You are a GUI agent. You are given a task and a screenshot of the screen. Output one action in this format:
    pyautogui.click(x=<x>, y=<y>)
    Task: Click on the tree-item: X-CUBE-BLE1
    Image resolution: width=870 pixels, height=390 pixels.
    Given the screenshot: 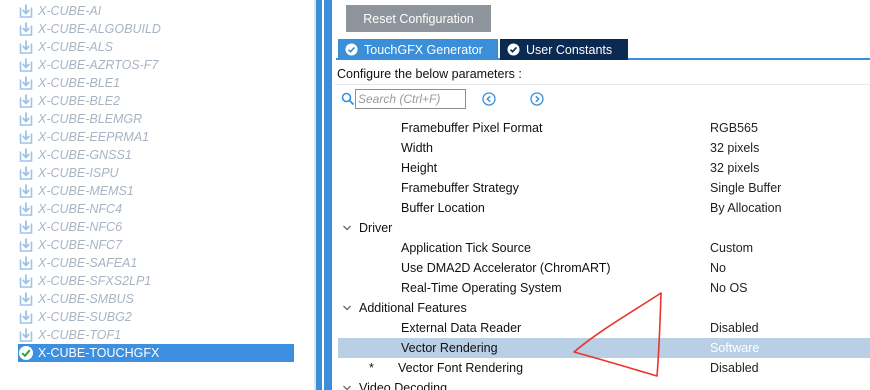 What is the action you would take?
    pyautogui.click(x=156, y=83)
    